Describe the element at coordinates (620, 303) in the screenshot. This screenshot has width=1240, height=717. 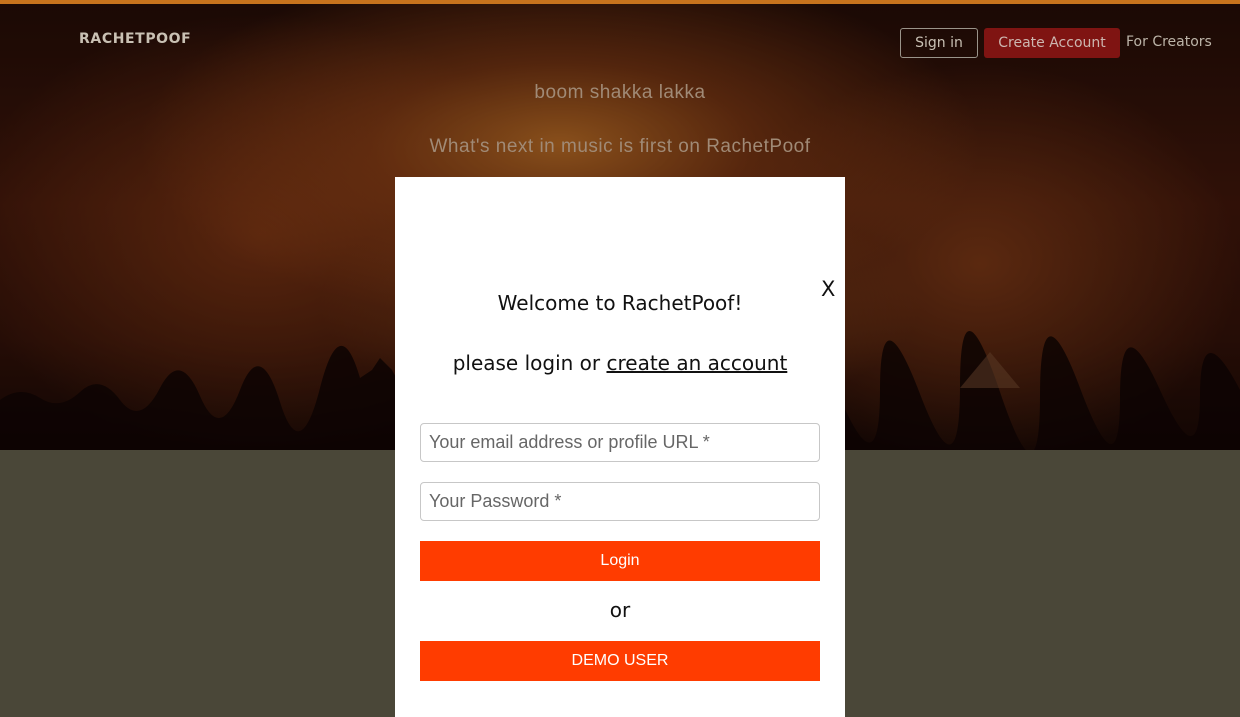
I see `modal-title: Welcome to RachetPoof!` at that location.